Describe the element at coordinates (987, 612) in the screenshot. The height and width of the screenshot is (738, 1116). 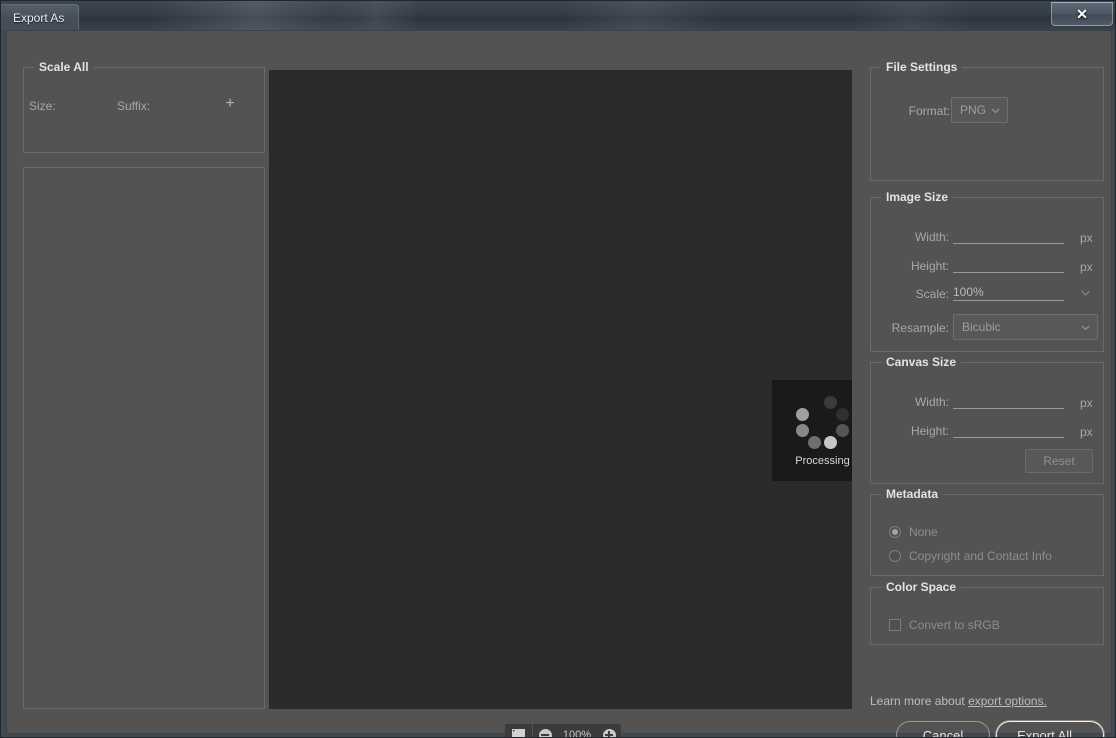
I see `color-space-group: Color Space` at that location.